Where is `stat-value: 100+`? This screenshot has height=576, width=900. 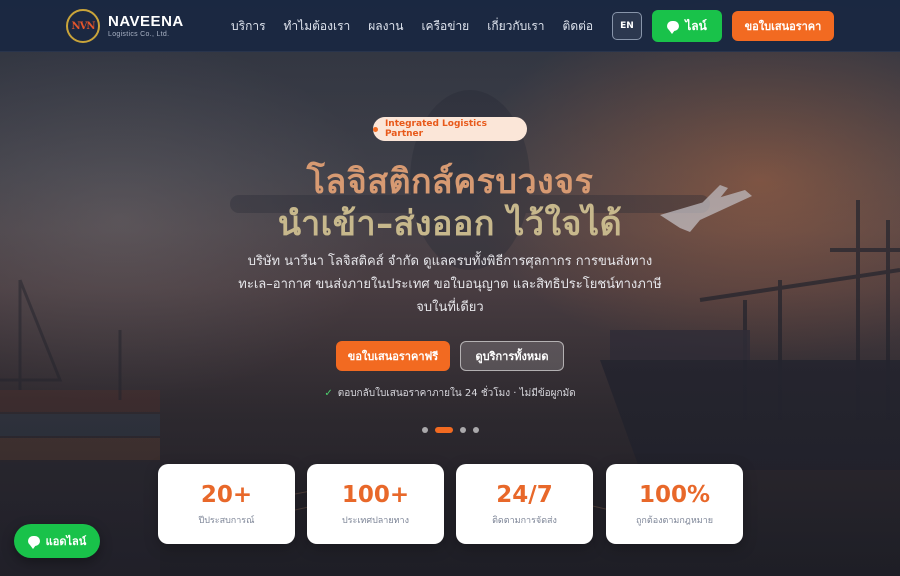
stat-value: 100+ is located at coordinates (375, 495).